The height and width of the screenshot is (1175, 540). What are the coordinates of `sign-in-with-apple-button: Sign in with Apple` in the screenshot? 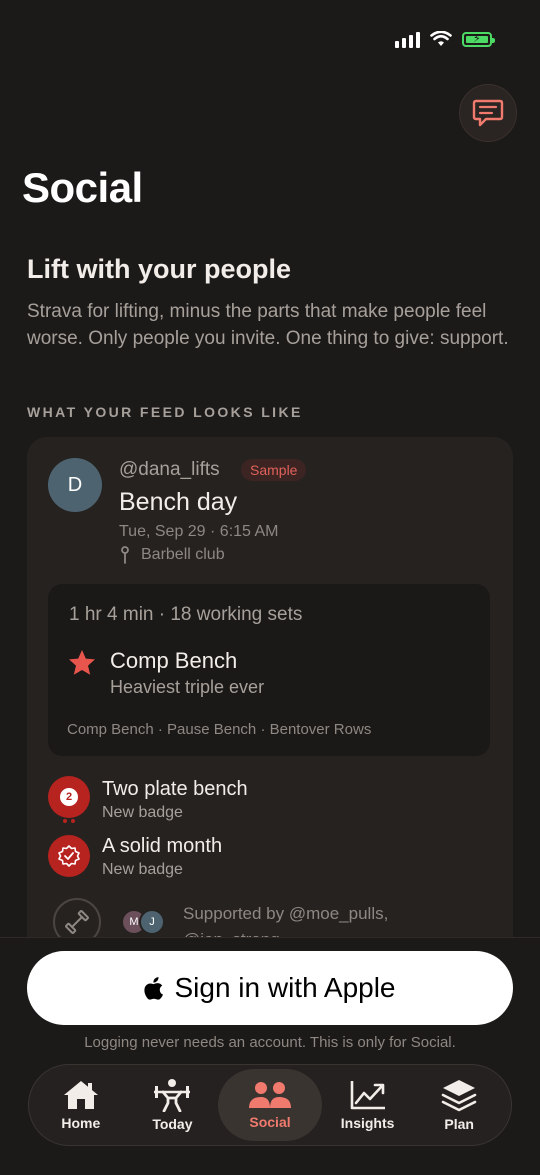 It's located at (270, 988).